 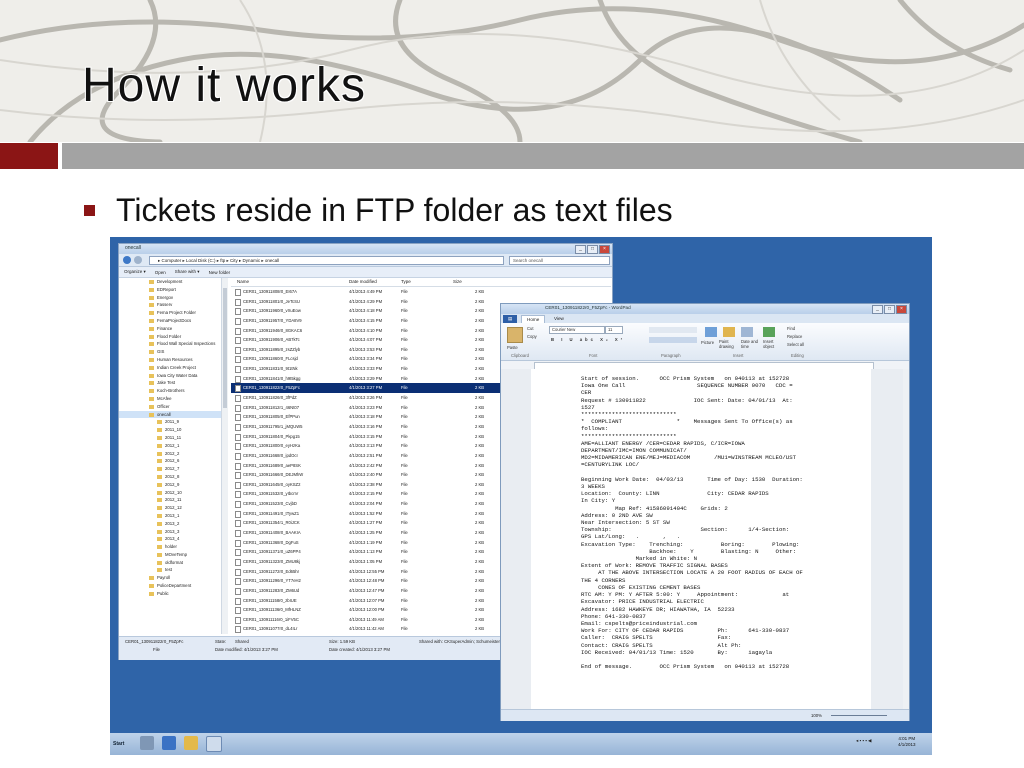 I want to click on nav-folder-item: Indian Creek Project, so click(x=170, y=368).